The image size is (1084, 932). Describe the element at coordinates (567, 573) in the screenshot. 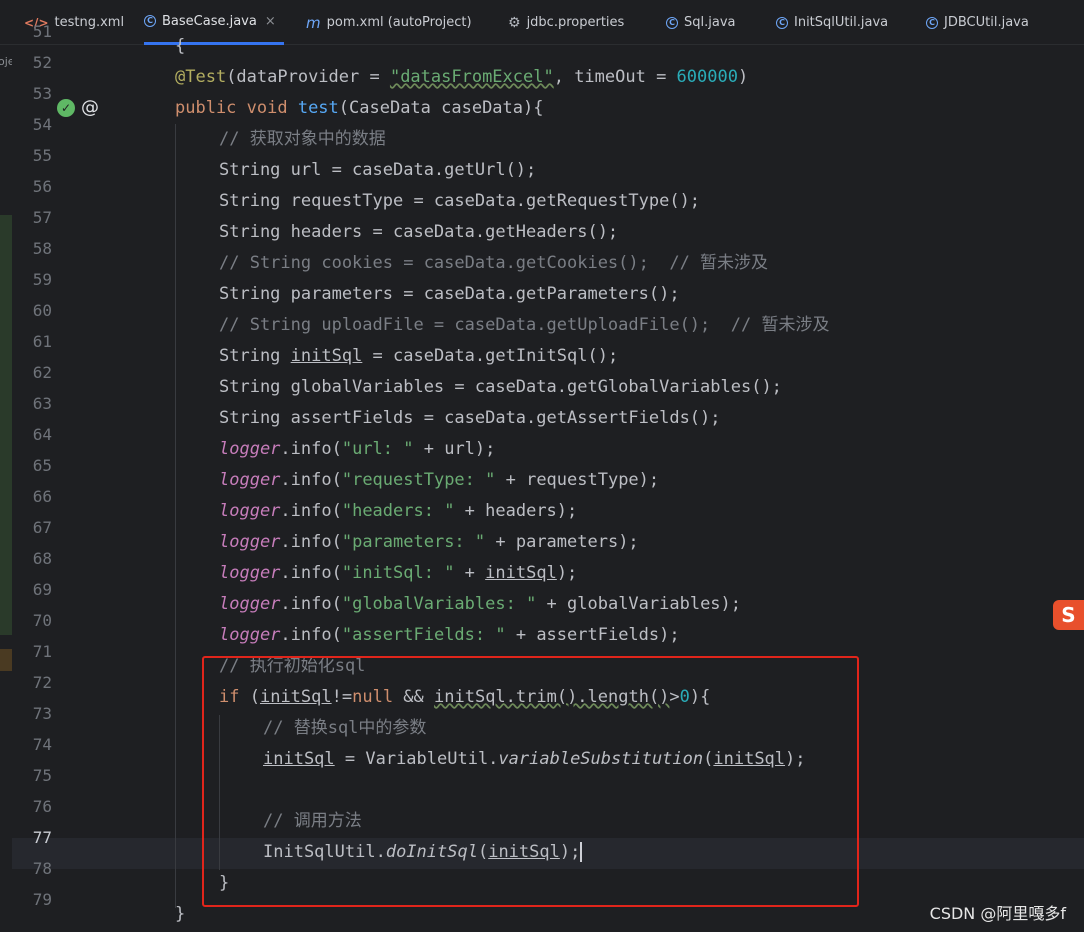

I see `code-text: );` at that location.